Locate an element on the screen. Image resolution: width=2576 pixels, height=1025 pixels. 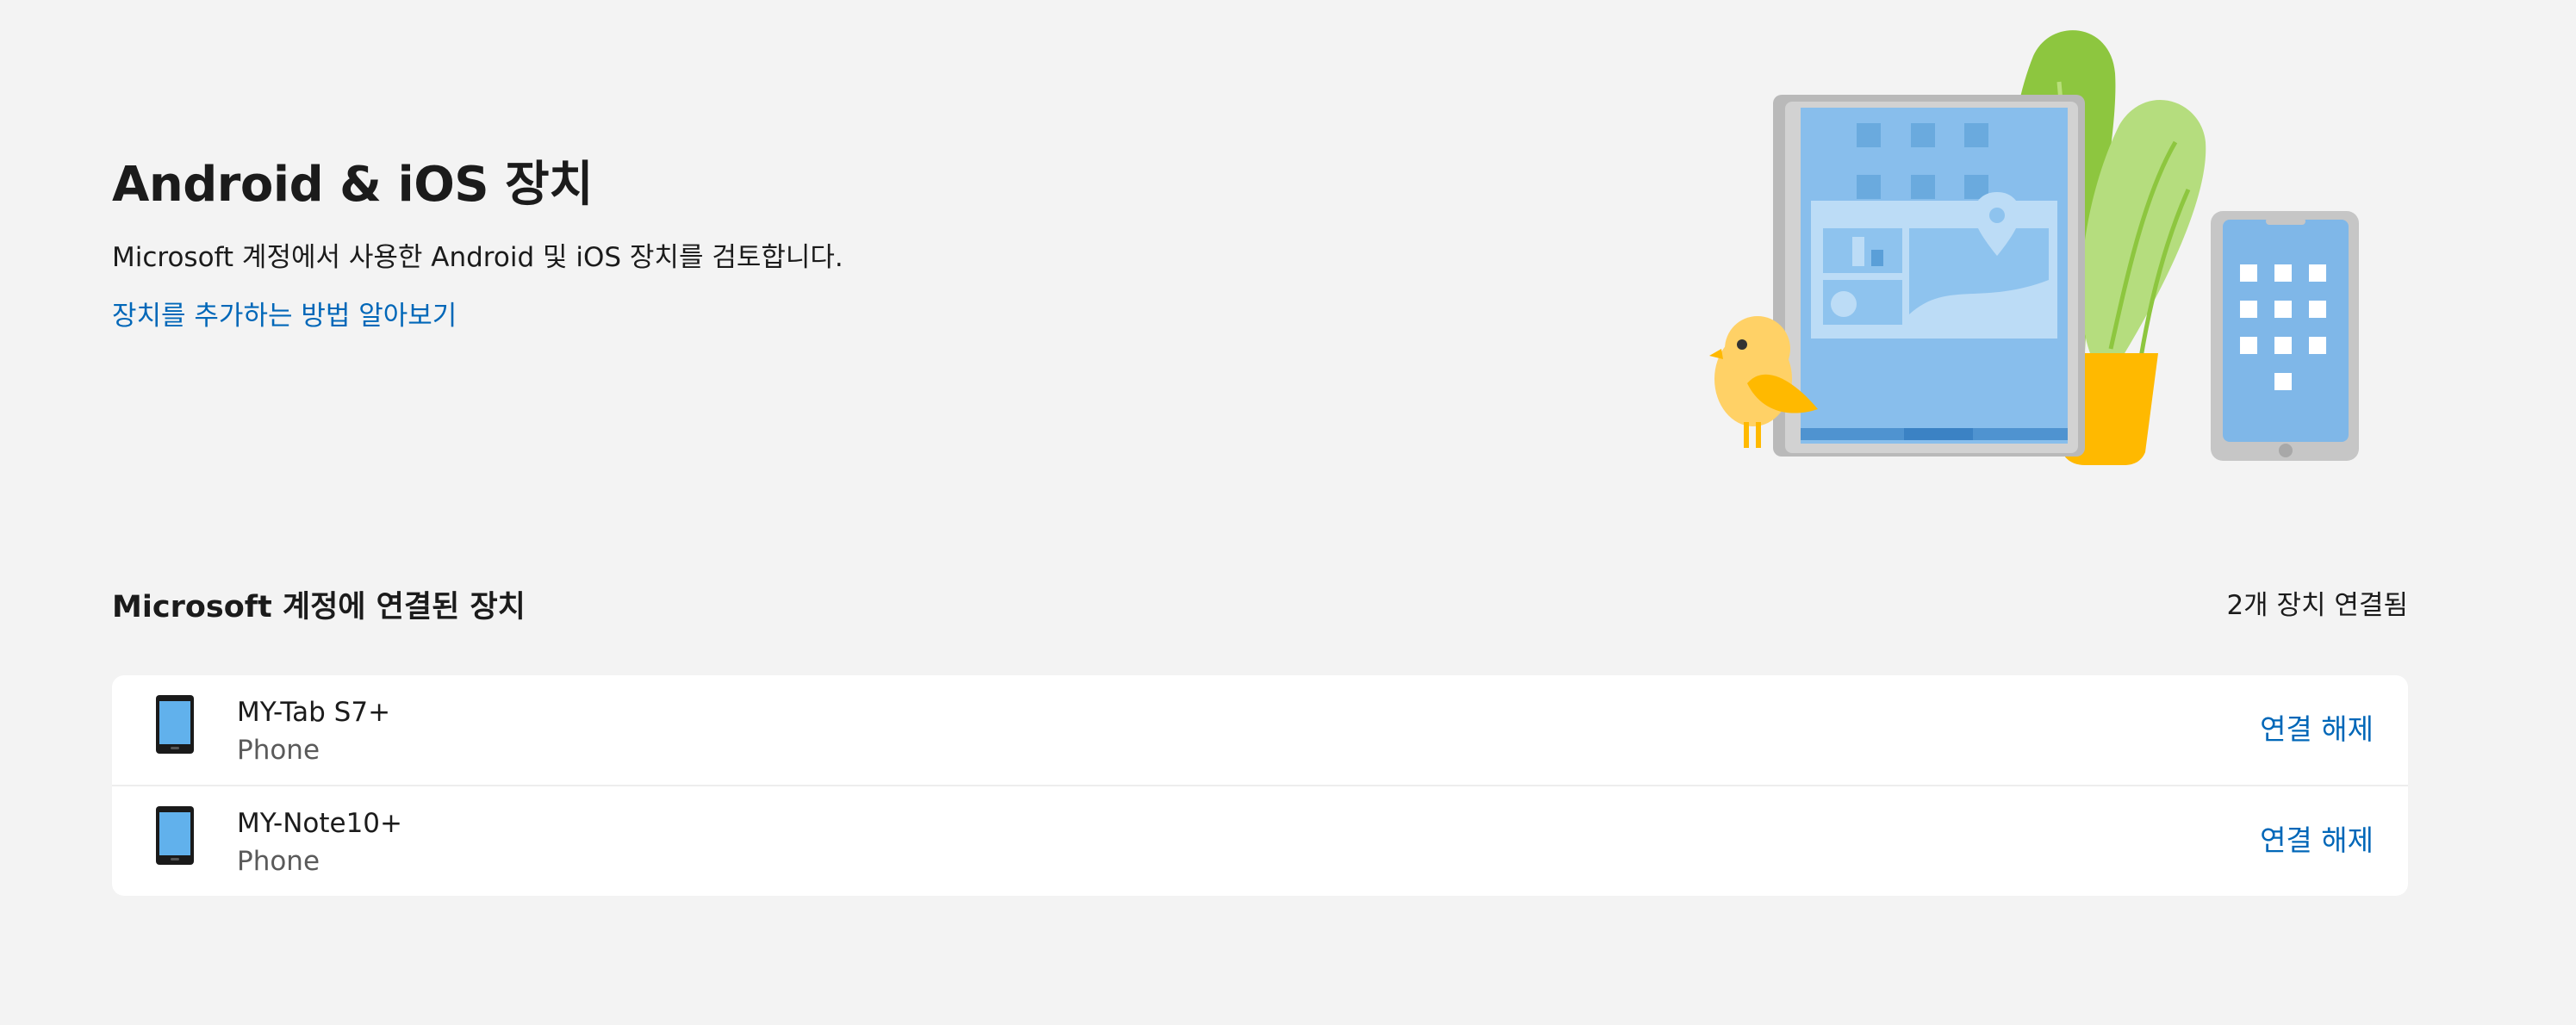
tablet-illustration is located at coordinates (1929, 276).